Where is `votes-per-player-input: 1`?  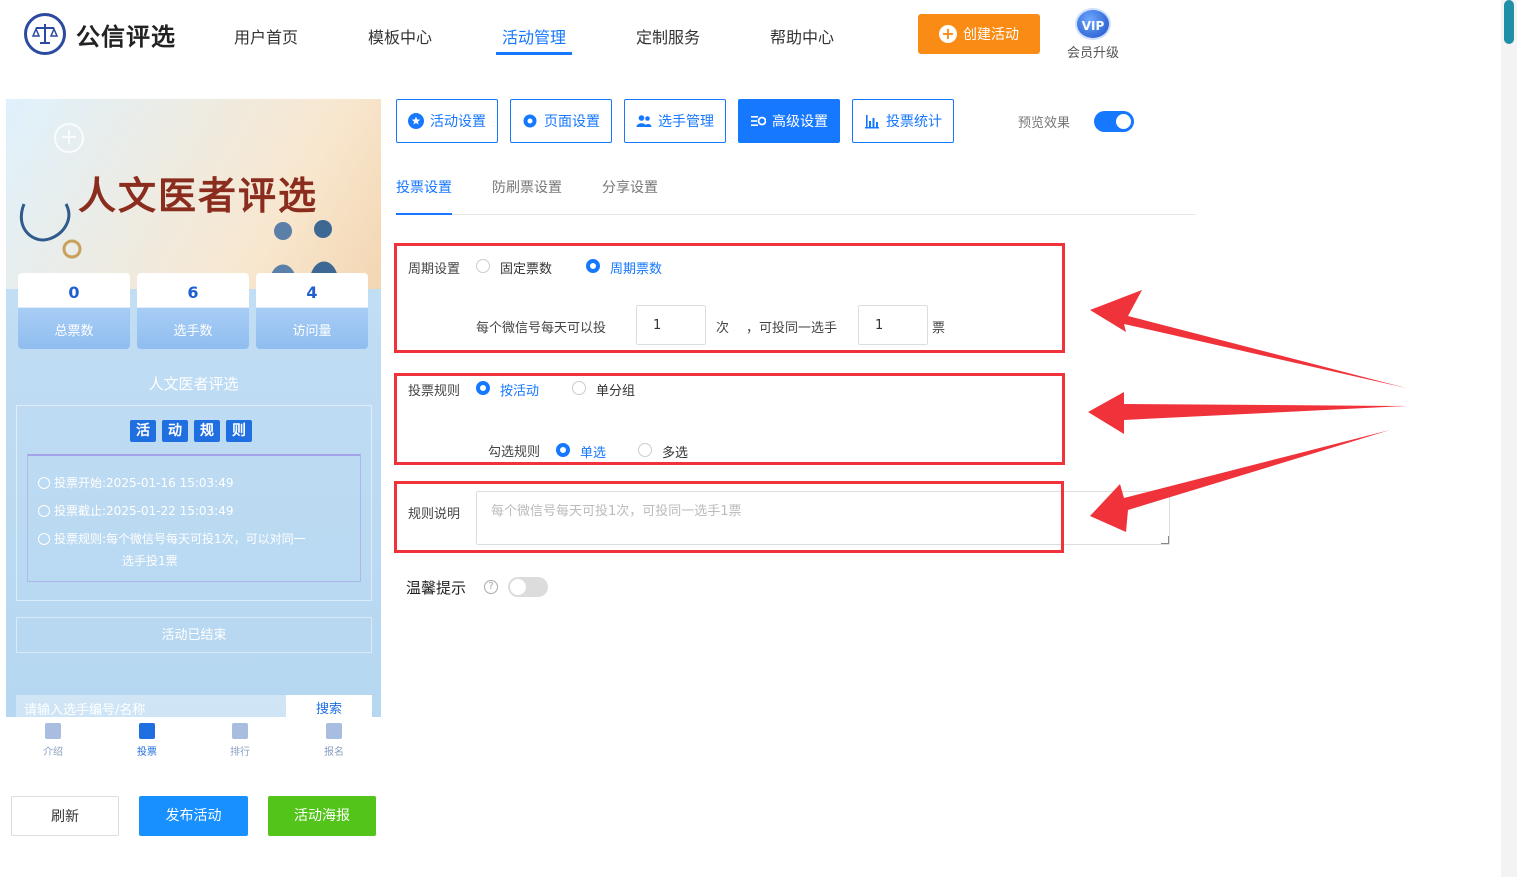
votes-per-player-input: 1 is located at coordinates (893, 325).